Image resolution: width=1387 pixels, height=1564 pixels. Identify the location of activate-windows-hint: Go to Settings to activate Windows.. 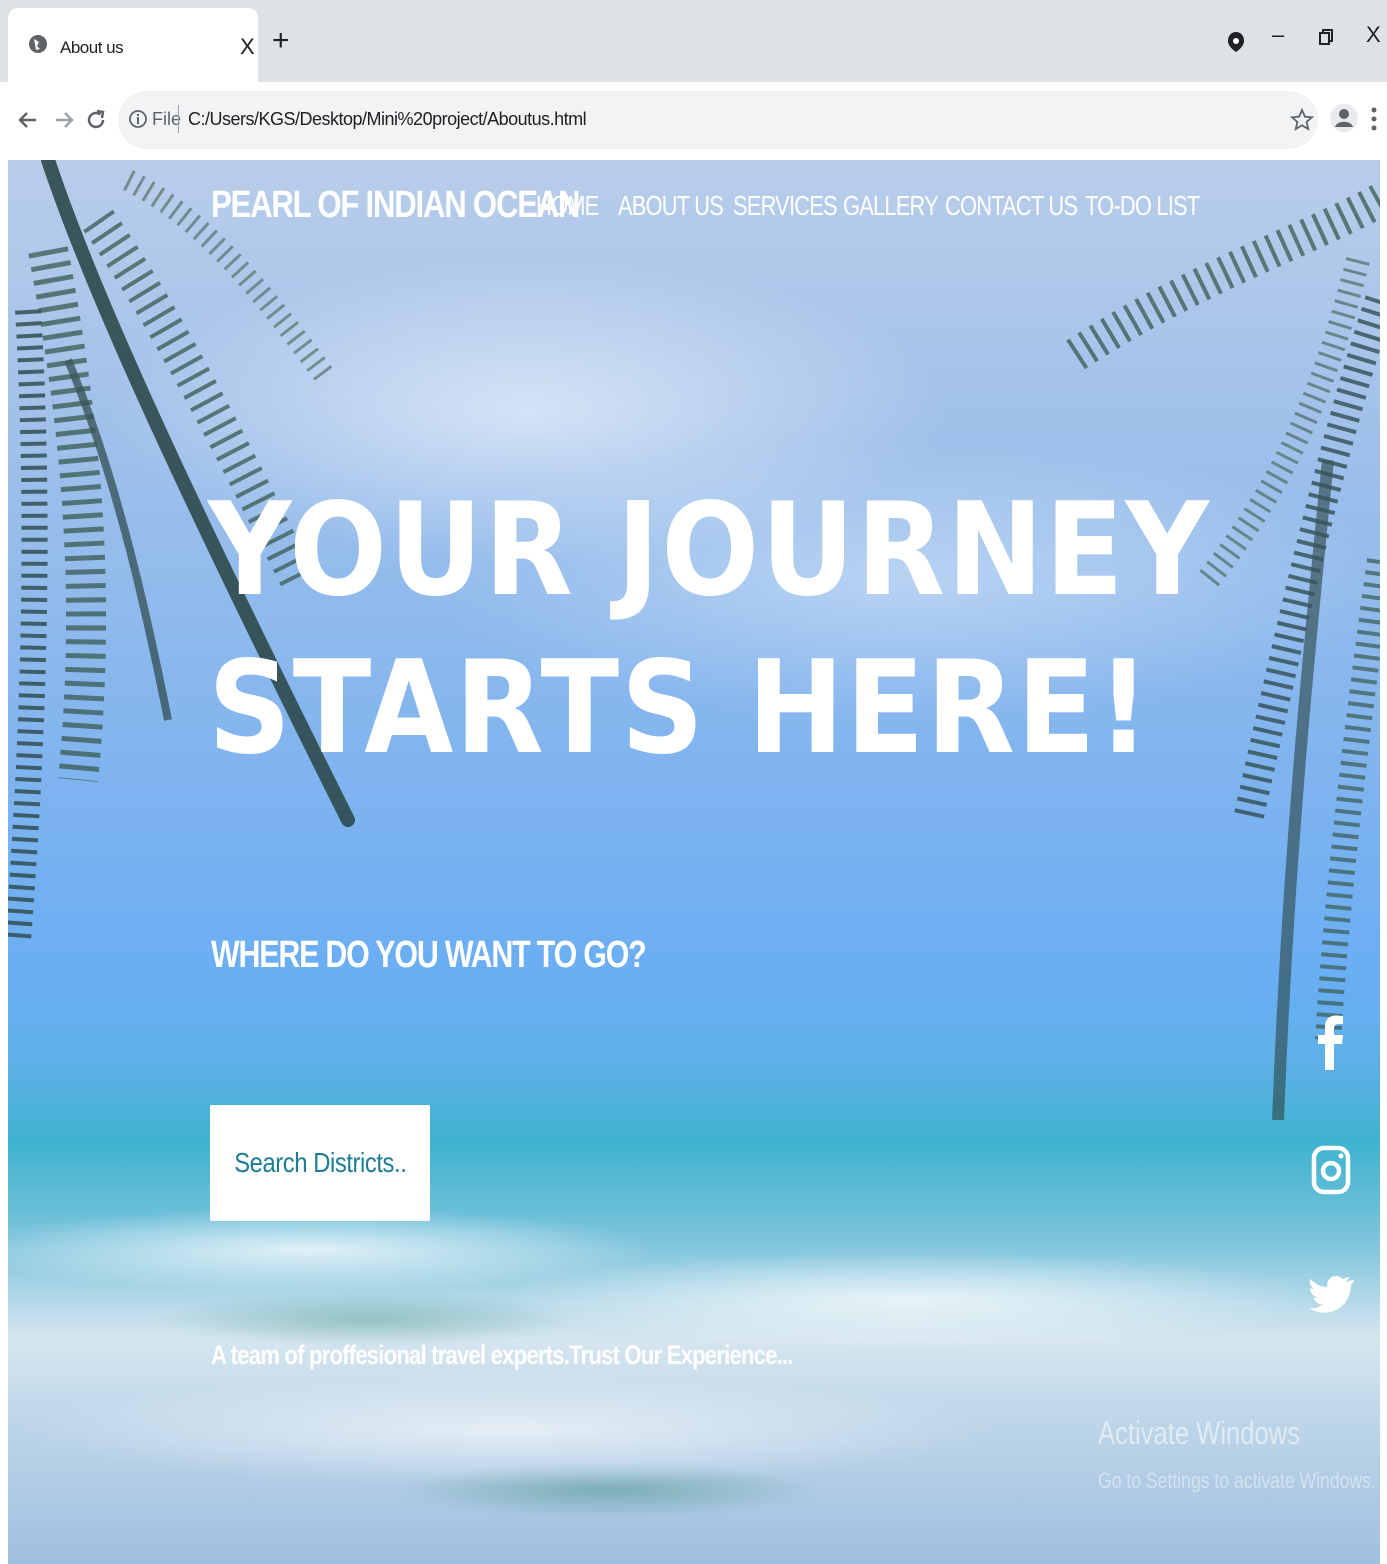
(1237, 1480).